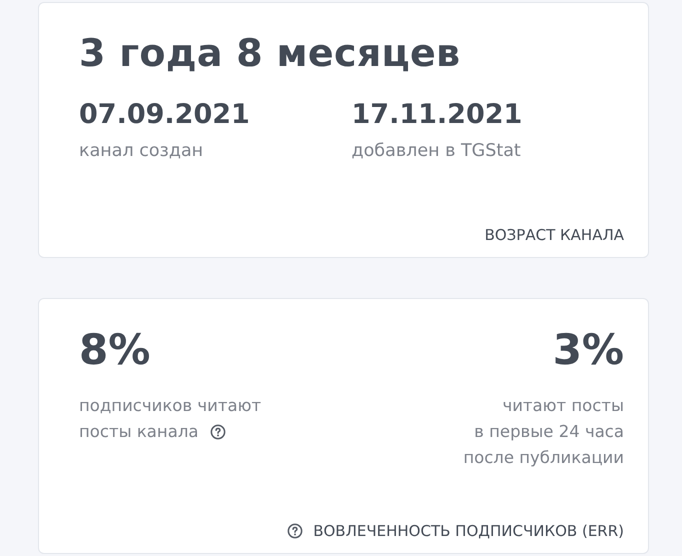 The height and width of the screenshot is (556, 682). Describe the element at coordinates (115, 350) in the screenshot. I see `stat-value: 8%` at that location.